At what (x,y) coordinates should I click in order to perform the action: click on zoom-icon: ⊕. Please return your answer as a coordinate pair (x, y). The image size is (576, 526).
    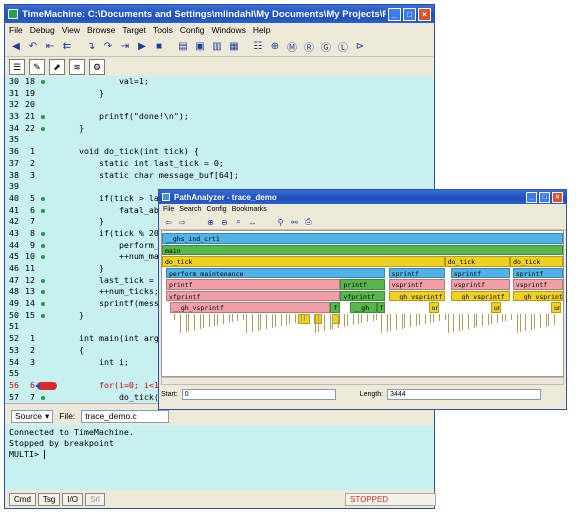
    Looking at the image, I should click on (275, 46).